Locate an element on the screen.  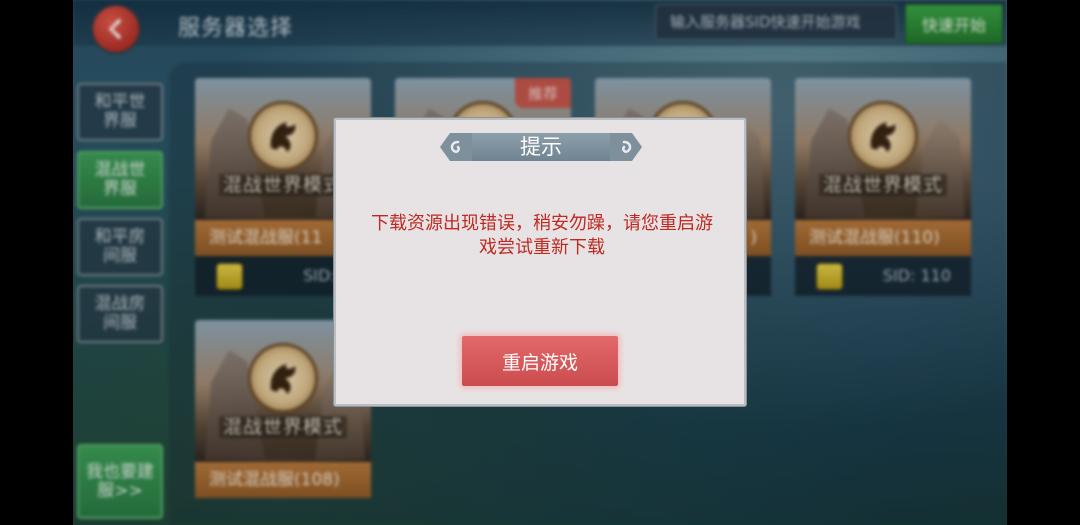
dialog-title: 提示 is located at coordinates (541, 147).